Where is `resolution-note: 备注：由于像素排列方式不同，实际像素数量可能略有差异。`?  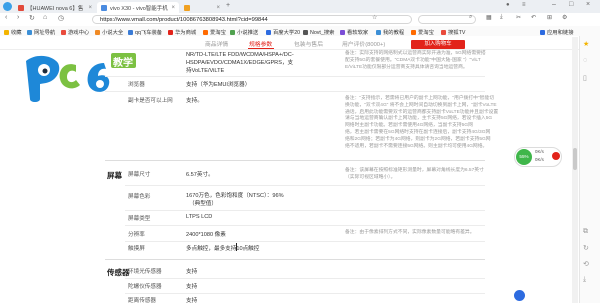
resolution-note: 备注：由于像素排列方式不同，实际像素数量可能略有差异。 is located at coordinates (410, 232).